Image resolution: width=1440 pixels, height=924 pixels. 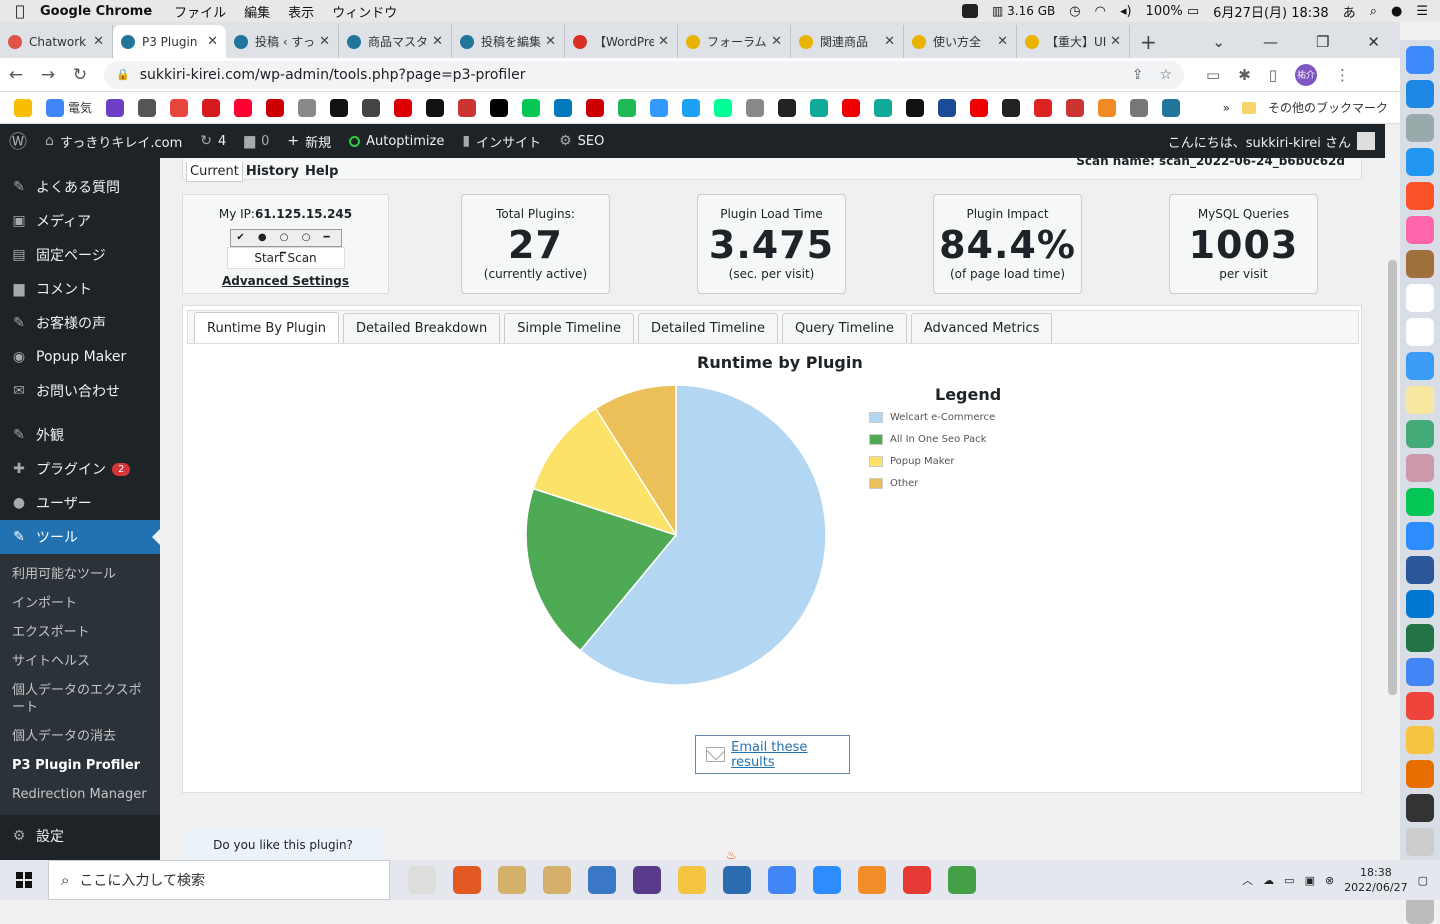 What do you see at coordinates (80, 699) in the screenshot?
I see `submenu-item: 個人データのエクスポート` at bounding box center [80, 699].